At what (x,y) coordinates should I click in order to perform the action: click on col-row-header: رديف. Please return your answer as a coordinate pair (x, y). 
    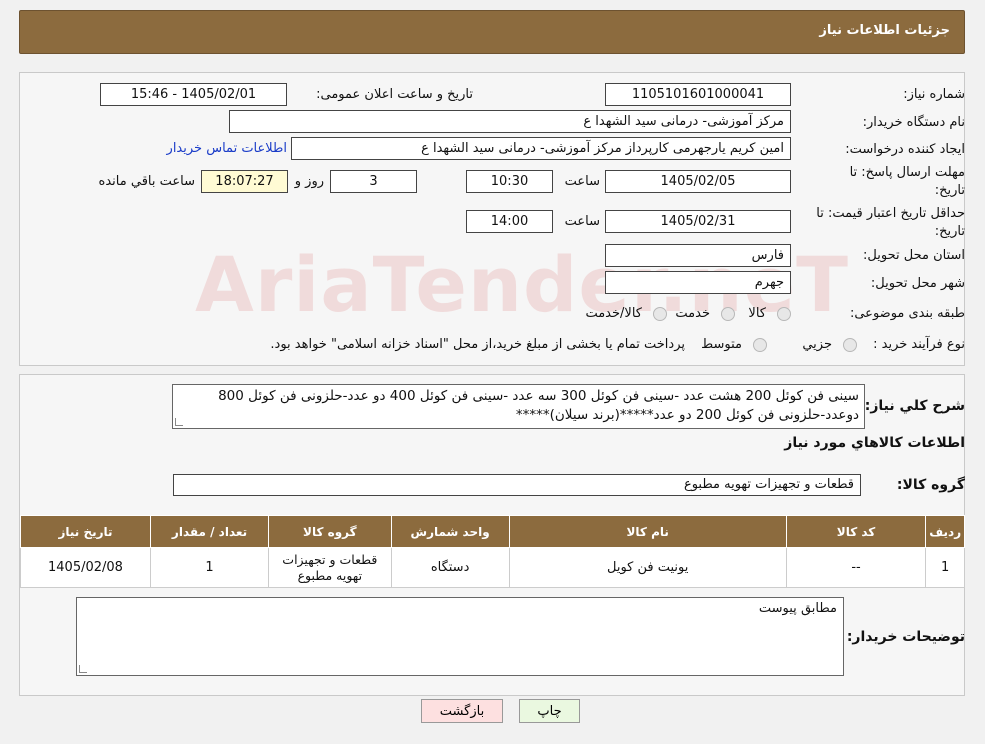
    Looking at the image, I should click on (945, 531).